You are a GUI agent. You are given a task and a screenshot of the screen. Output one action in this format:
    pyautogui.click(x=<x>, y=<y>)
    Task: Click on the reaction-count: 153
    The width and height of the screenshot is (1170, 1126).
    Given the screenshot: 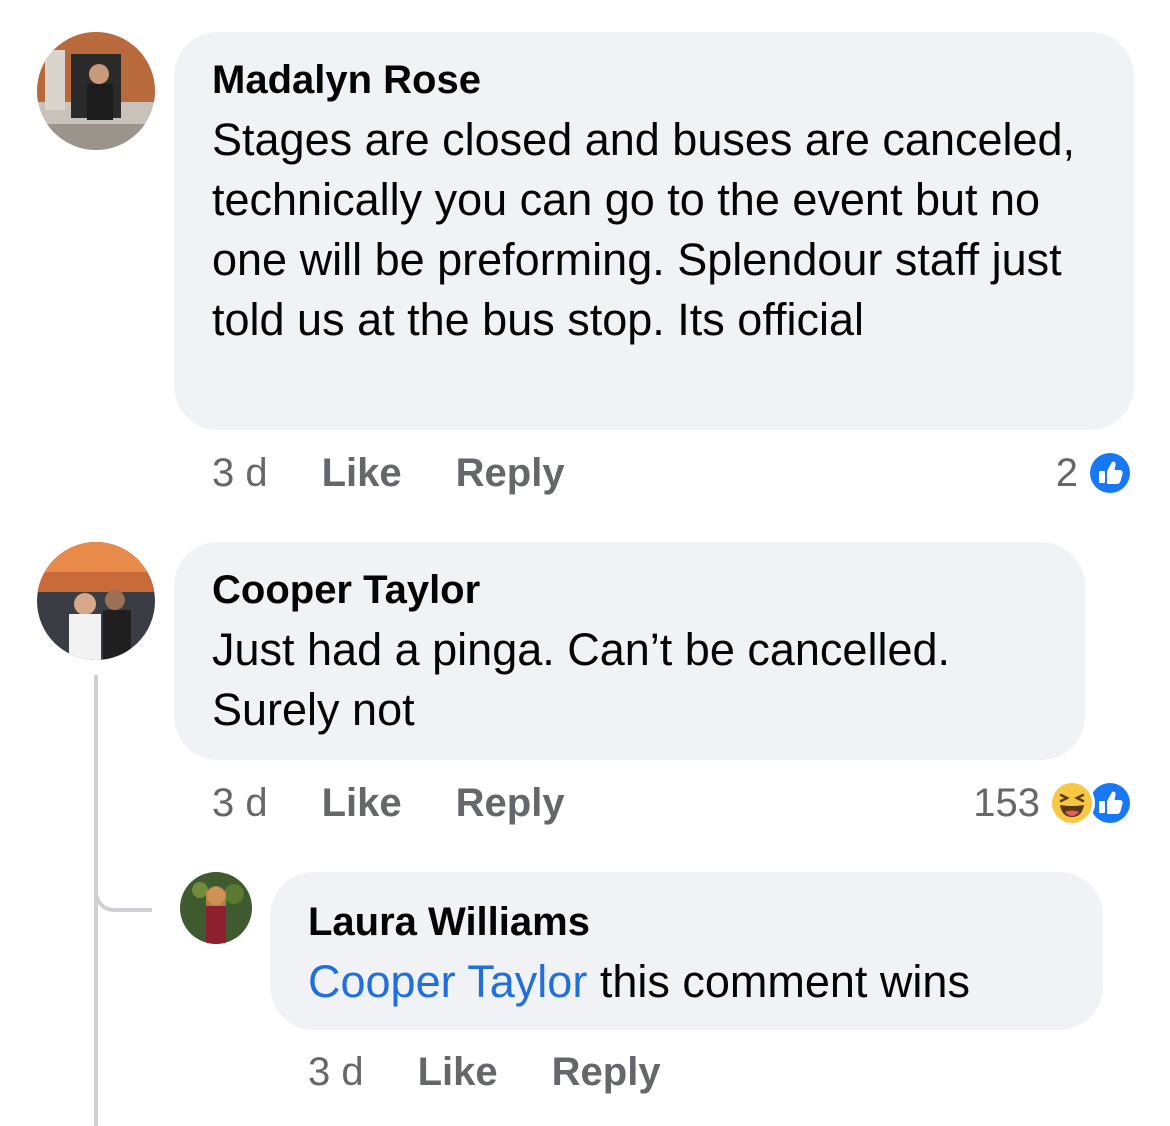 What is the action you would take?
    pyautogui.click(x=1006, y=802)
    